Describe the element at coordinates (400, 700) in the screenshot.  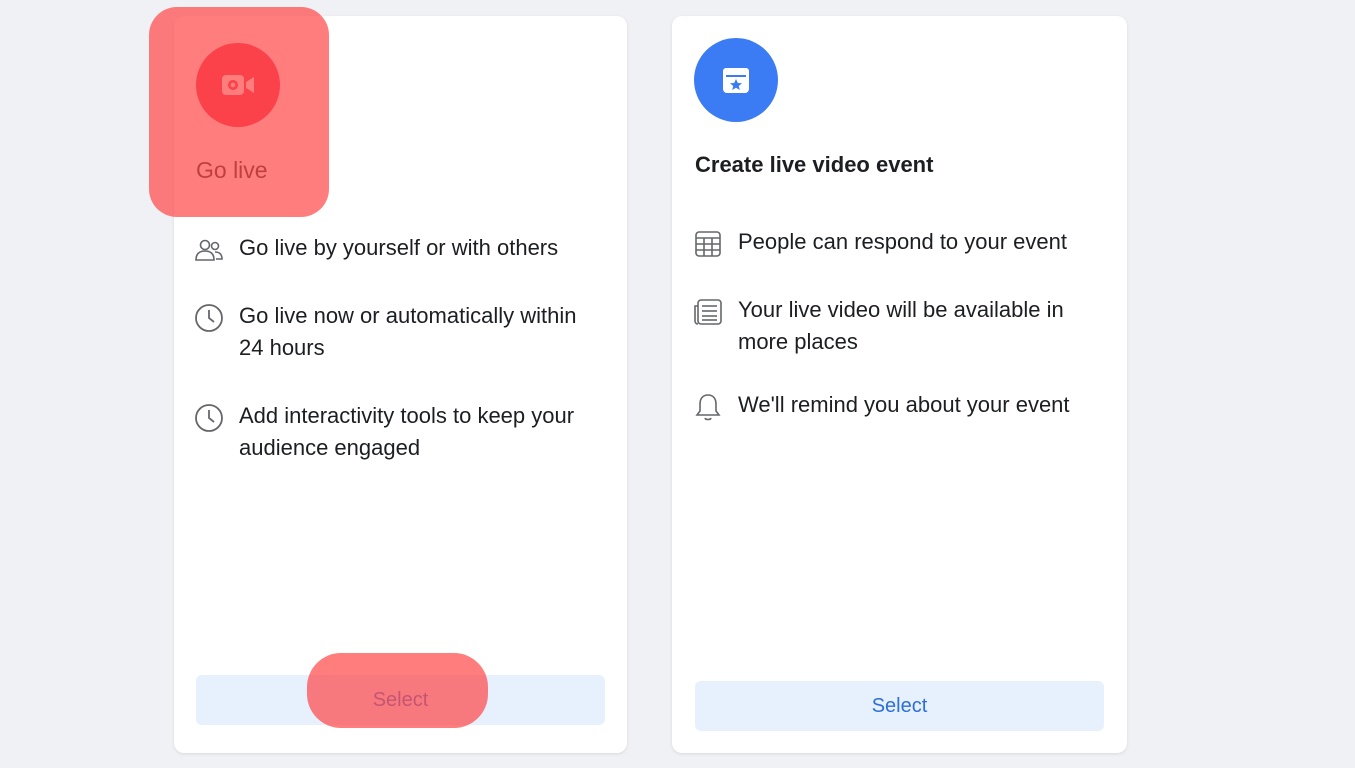
I see `go-live-select-button: Select` at that location.